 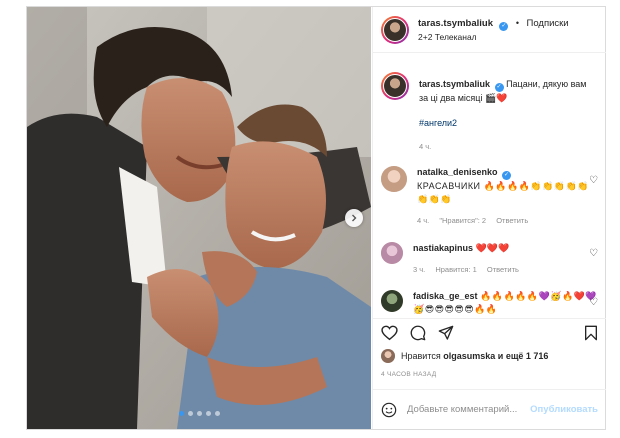 What do you see at coordinates (548, 23) in the screenshot?
I see `following-button: Подписки` at bounding box center [548, 23].